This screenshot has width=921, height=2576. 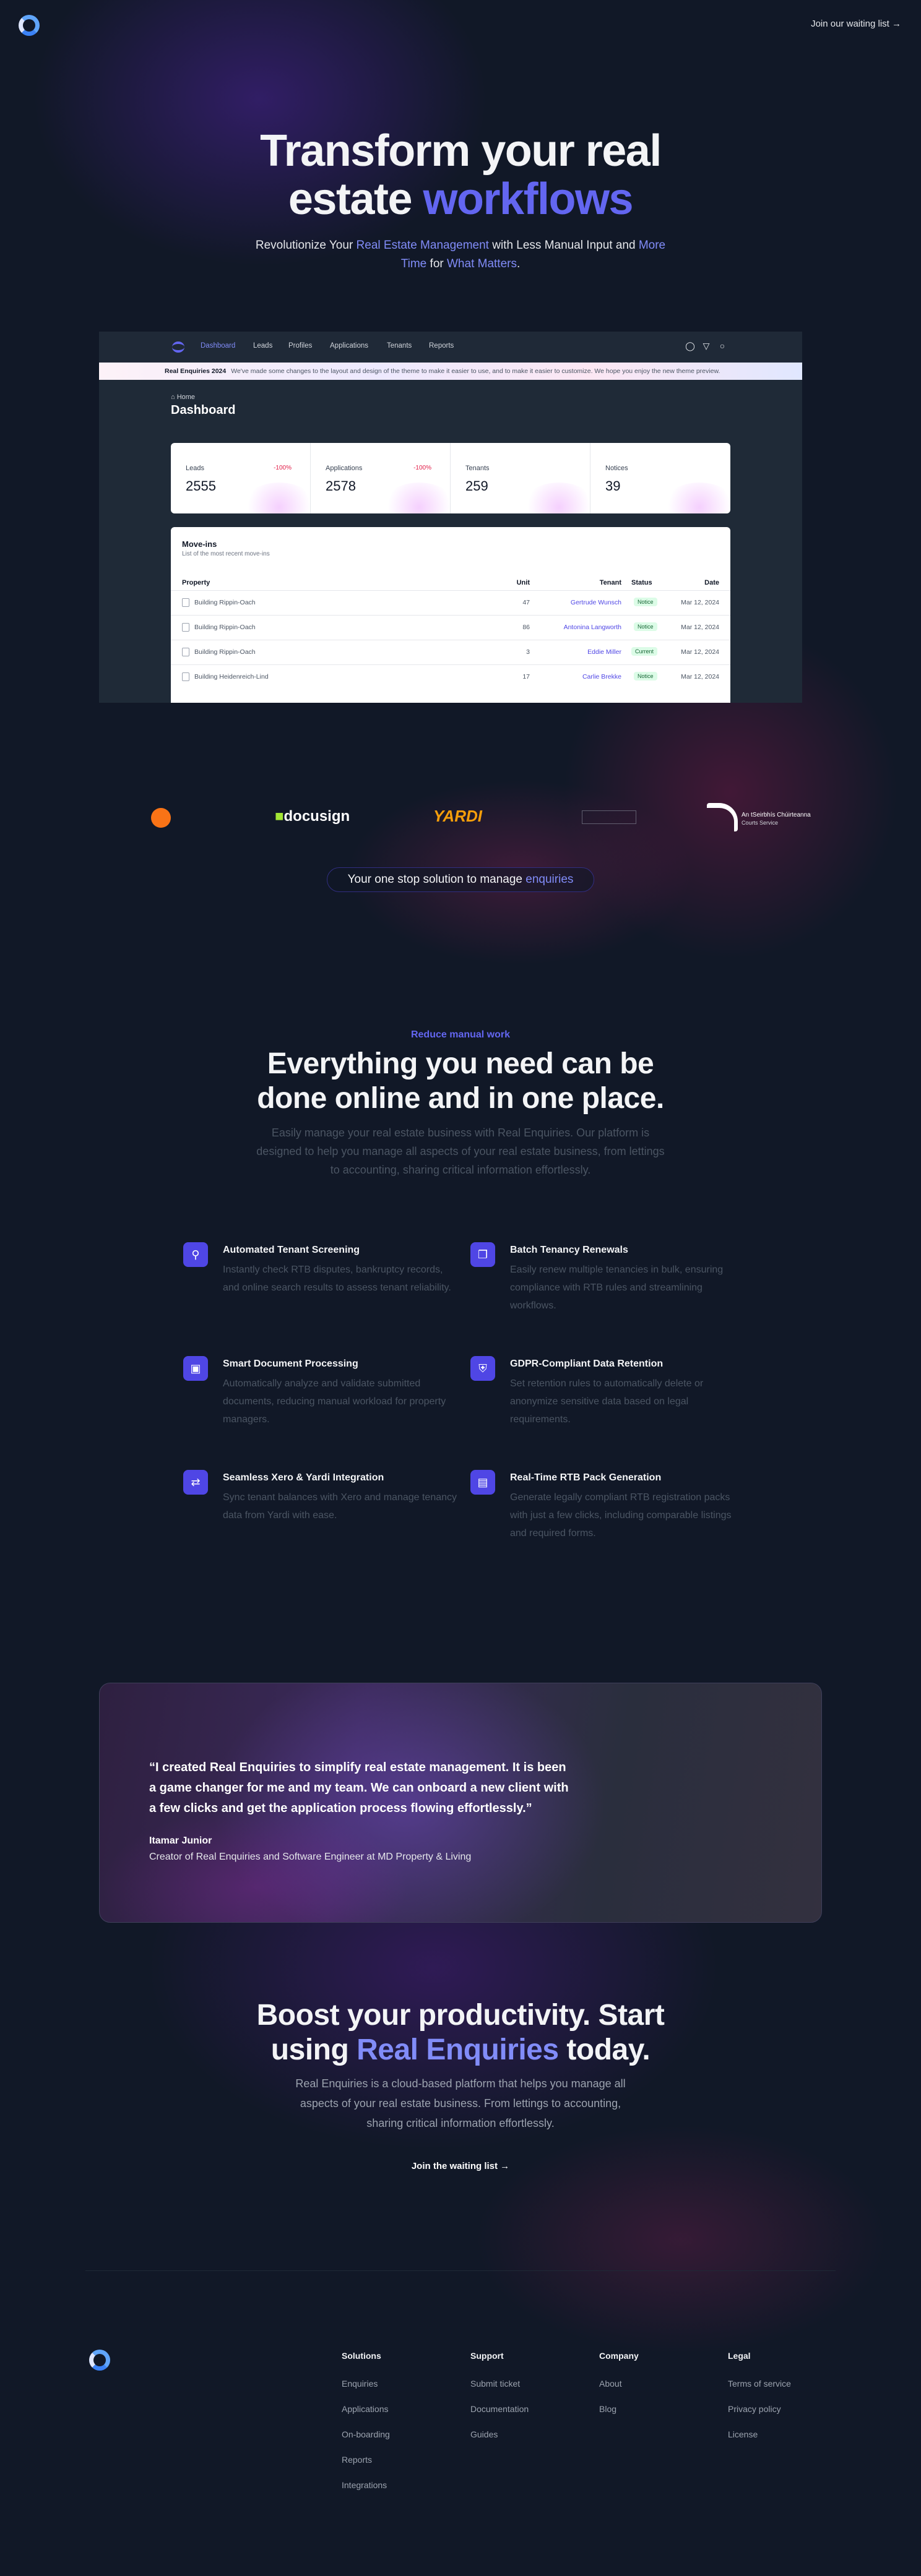 I want to click on column-header: Status, so click(x=641, y=582).